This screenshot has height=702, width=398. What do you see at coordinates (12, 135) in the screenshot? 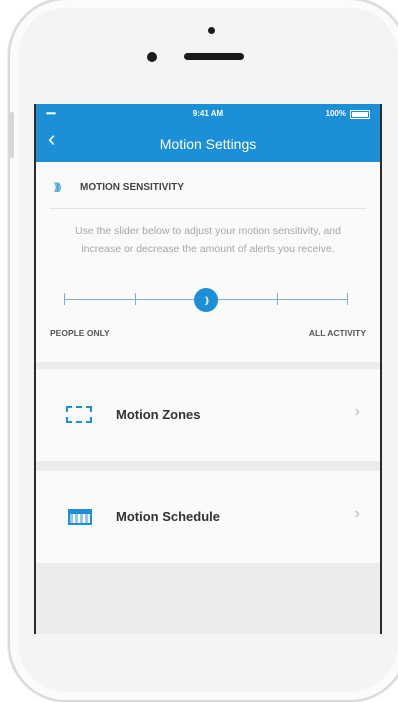
I see `phone-side-button` at bounding box center [12, 135].